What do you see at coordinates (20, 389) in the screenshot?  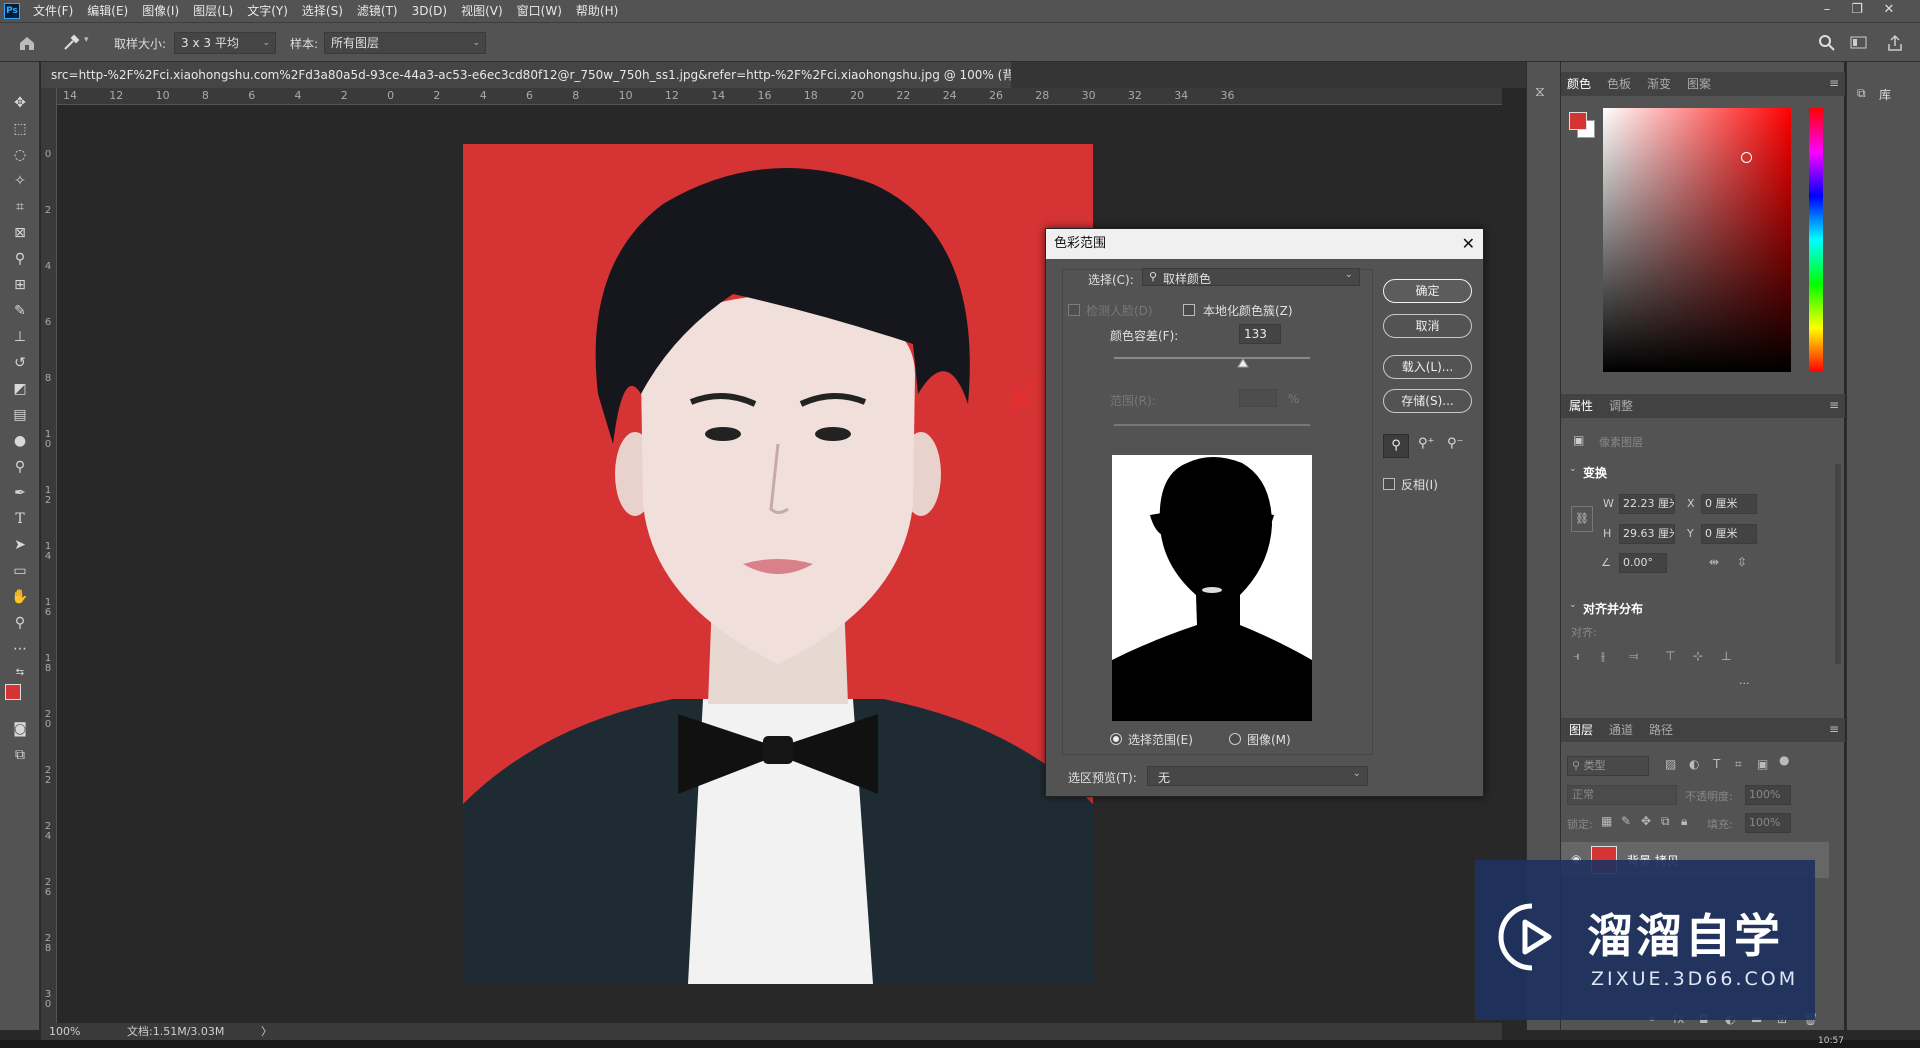 I see `eraser-tool-icon: ◩` at bounding box center [20, 389].